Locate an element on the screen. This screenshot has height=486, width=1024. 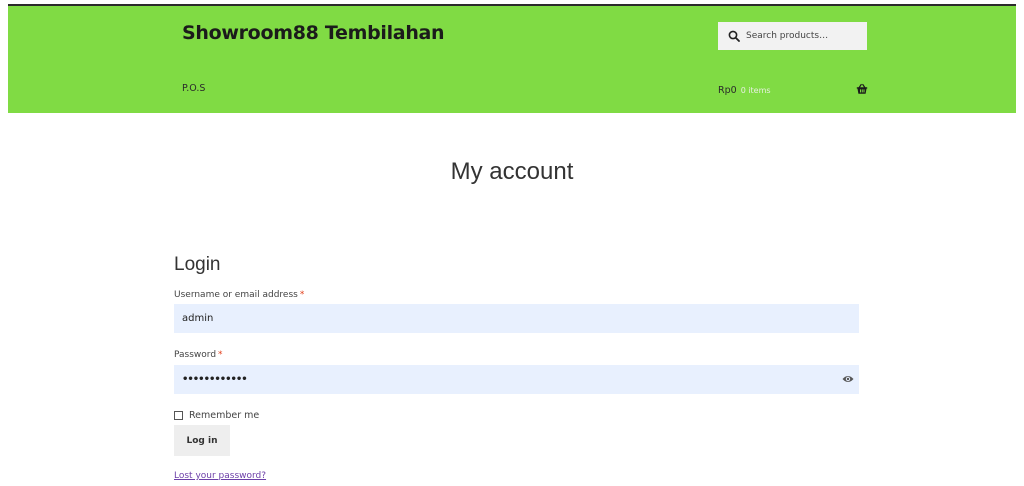
search-box is located at coordinates (792, 36).